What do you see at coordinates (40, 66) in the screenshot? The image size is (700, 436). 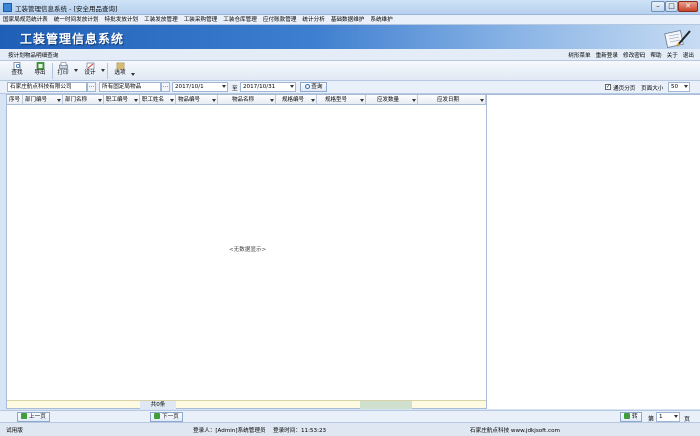 I see `export-icon` at bounding box center [40, 66].